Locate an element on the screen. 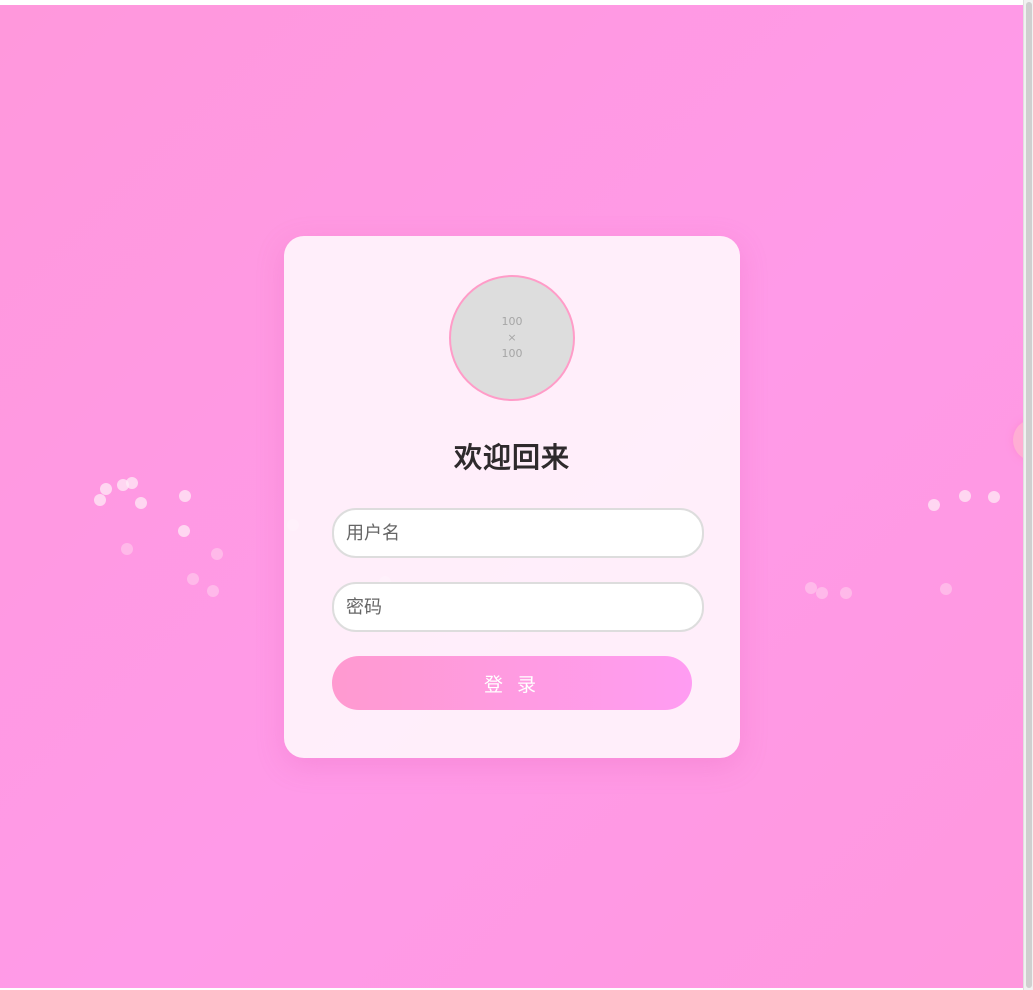 This screenshot has width=1033, height=990. scrollbar-thumb is located at coordinates (1029, 495).